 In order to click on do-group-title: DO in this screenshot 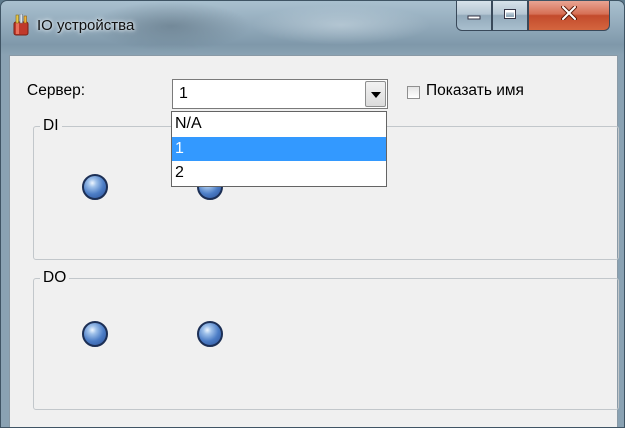, I will do `click(55, 278)`.